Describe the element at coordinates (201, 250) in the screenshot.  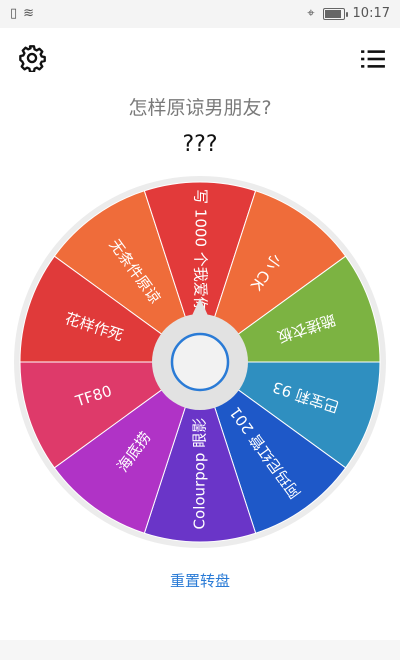
I see `wheel-segment-label: 写 1000 个我爱你` at that location.